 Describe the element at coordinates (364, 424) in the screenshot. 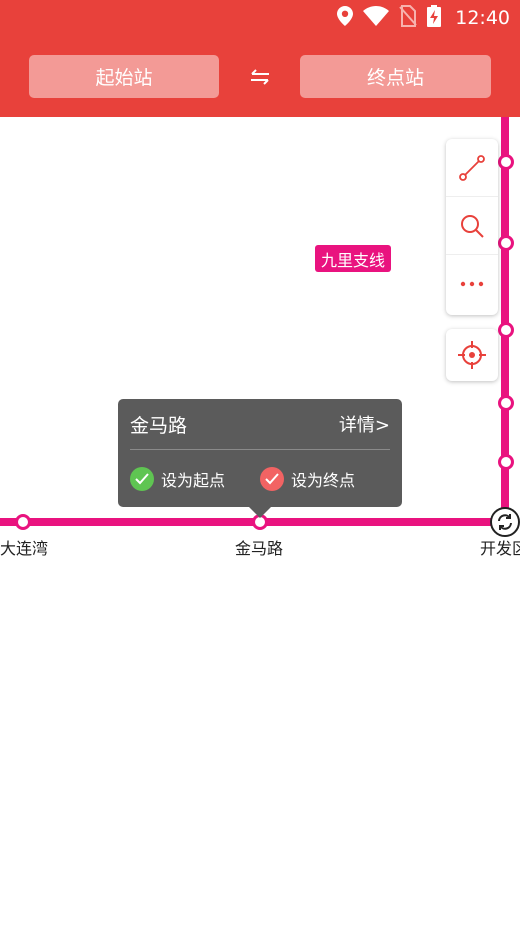

I see `station-detail-link: 详情>` at that location.